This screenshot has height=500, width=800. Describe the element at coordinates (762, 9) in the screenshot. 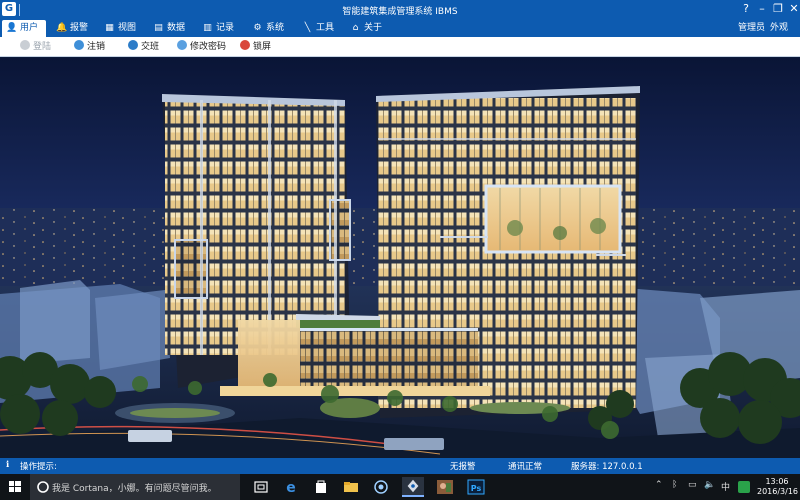

I see `minimize-button: –` at that location.